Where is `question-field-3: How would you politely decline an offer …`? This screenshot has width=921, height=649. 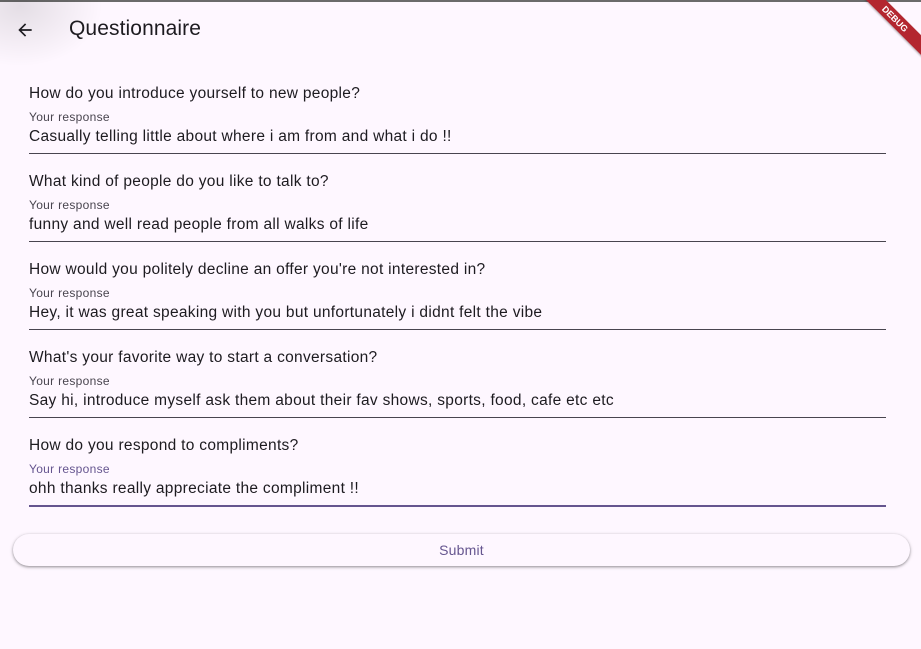 question-field-3: How would you politely decline an offer … is located at coordinates (457, 304).